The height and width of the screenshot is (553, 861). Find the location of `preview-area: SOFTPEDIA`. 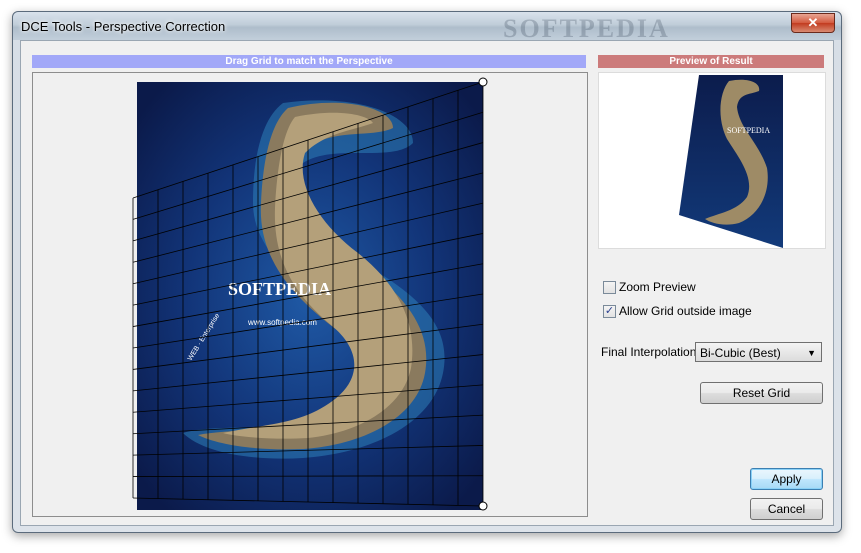

preview-area: SOFTPEDIA is located at coordinates (712, 160).